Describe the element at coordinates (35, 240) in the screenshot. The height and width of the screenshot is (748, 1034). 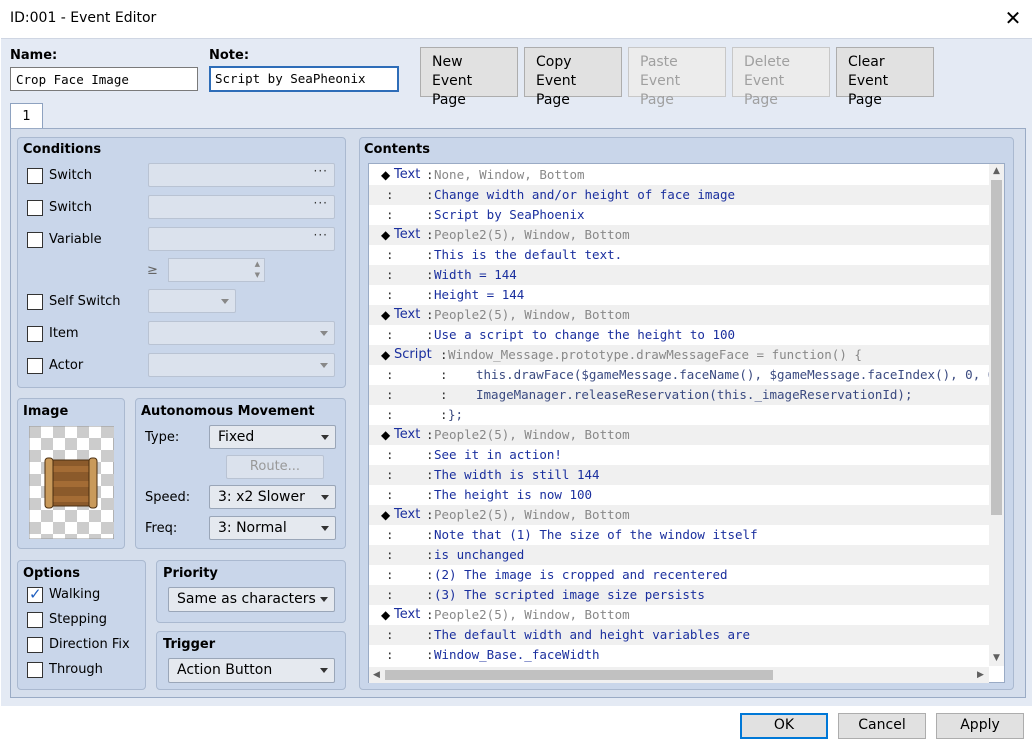
I see `variable-checkbox` at that location.